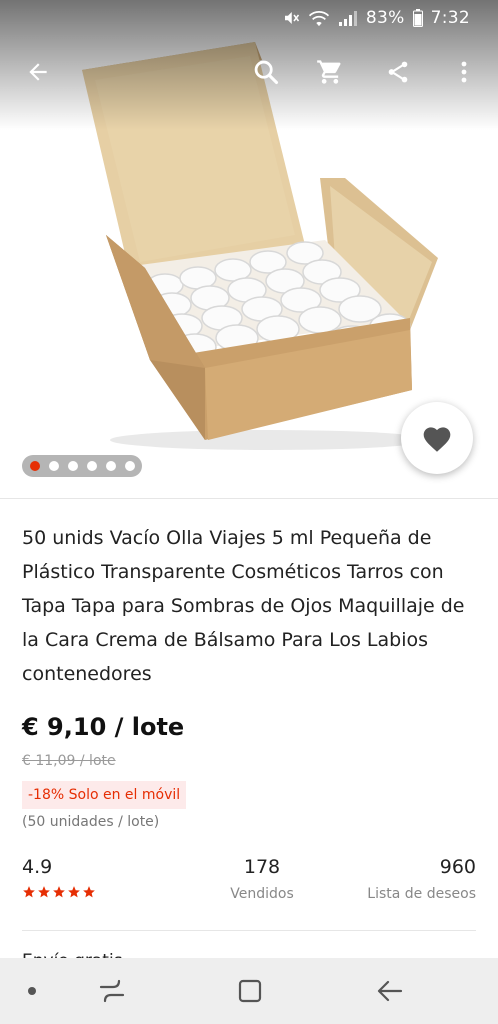  Describe the element at coordinates (291, 18) in the screenshot. I see `mute-icon` at that location.